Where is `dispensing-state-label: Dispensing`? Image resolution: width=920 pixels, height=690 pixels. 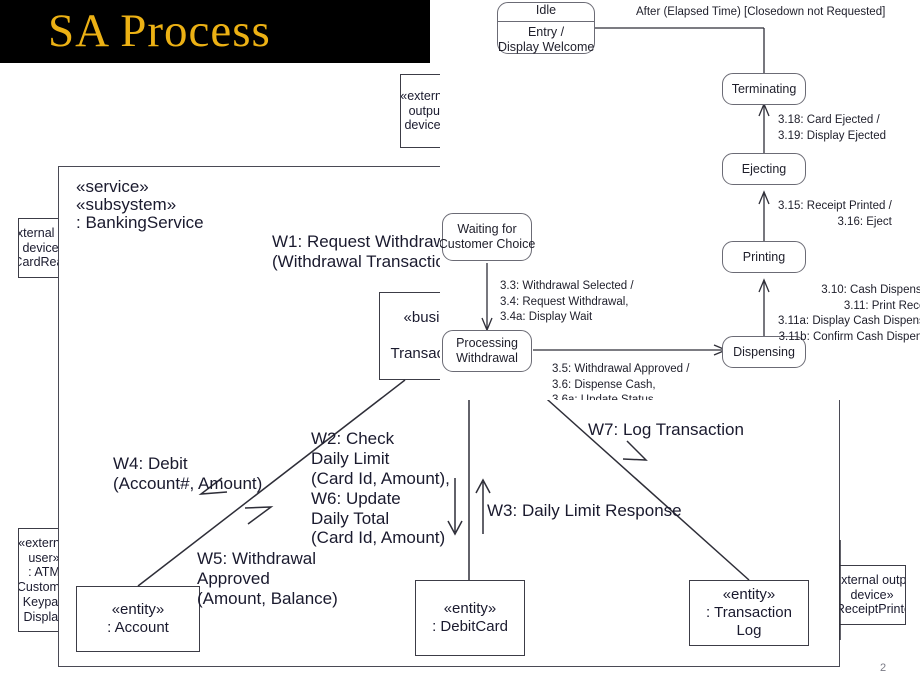
dispensing-state-label: Dispensing is located at coordinates (764, 351).